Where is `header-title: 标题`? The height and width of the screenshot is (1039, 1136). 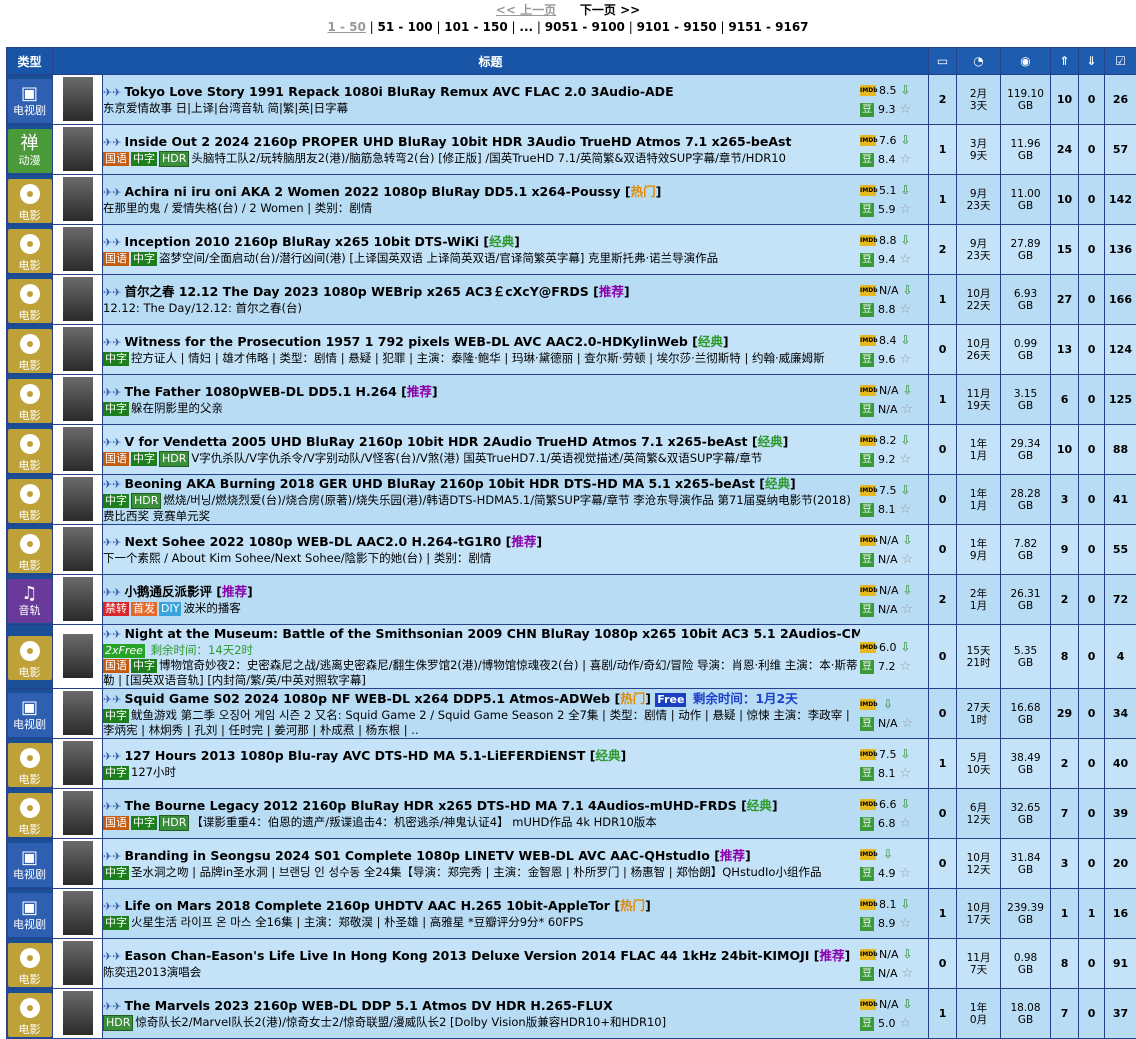
header-title: 标题 is located at coordinates (491, 61).